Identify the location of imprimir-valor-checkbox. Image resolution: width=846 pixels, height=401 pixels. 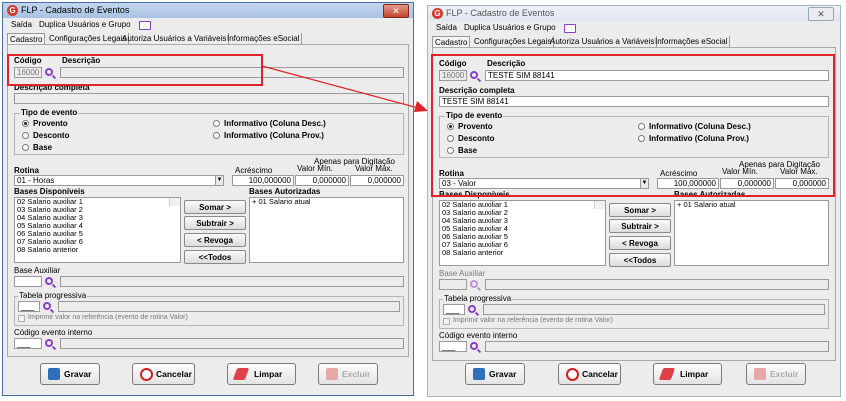
(446, 321).